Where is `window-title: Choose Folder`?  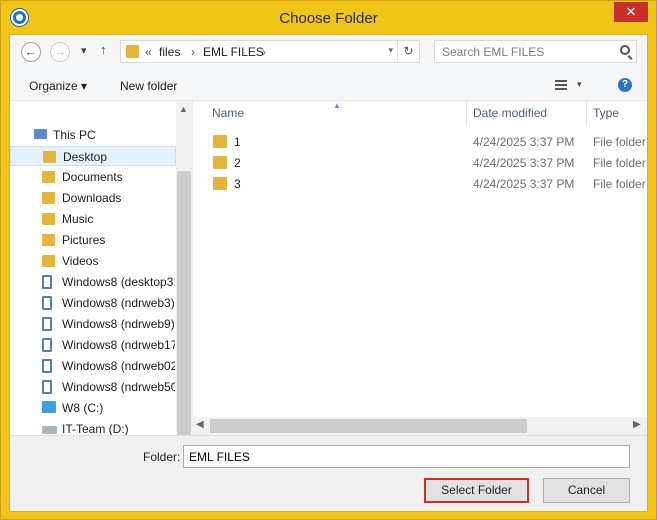
window-title: Choose Folder is located at coordinates (328, 18).